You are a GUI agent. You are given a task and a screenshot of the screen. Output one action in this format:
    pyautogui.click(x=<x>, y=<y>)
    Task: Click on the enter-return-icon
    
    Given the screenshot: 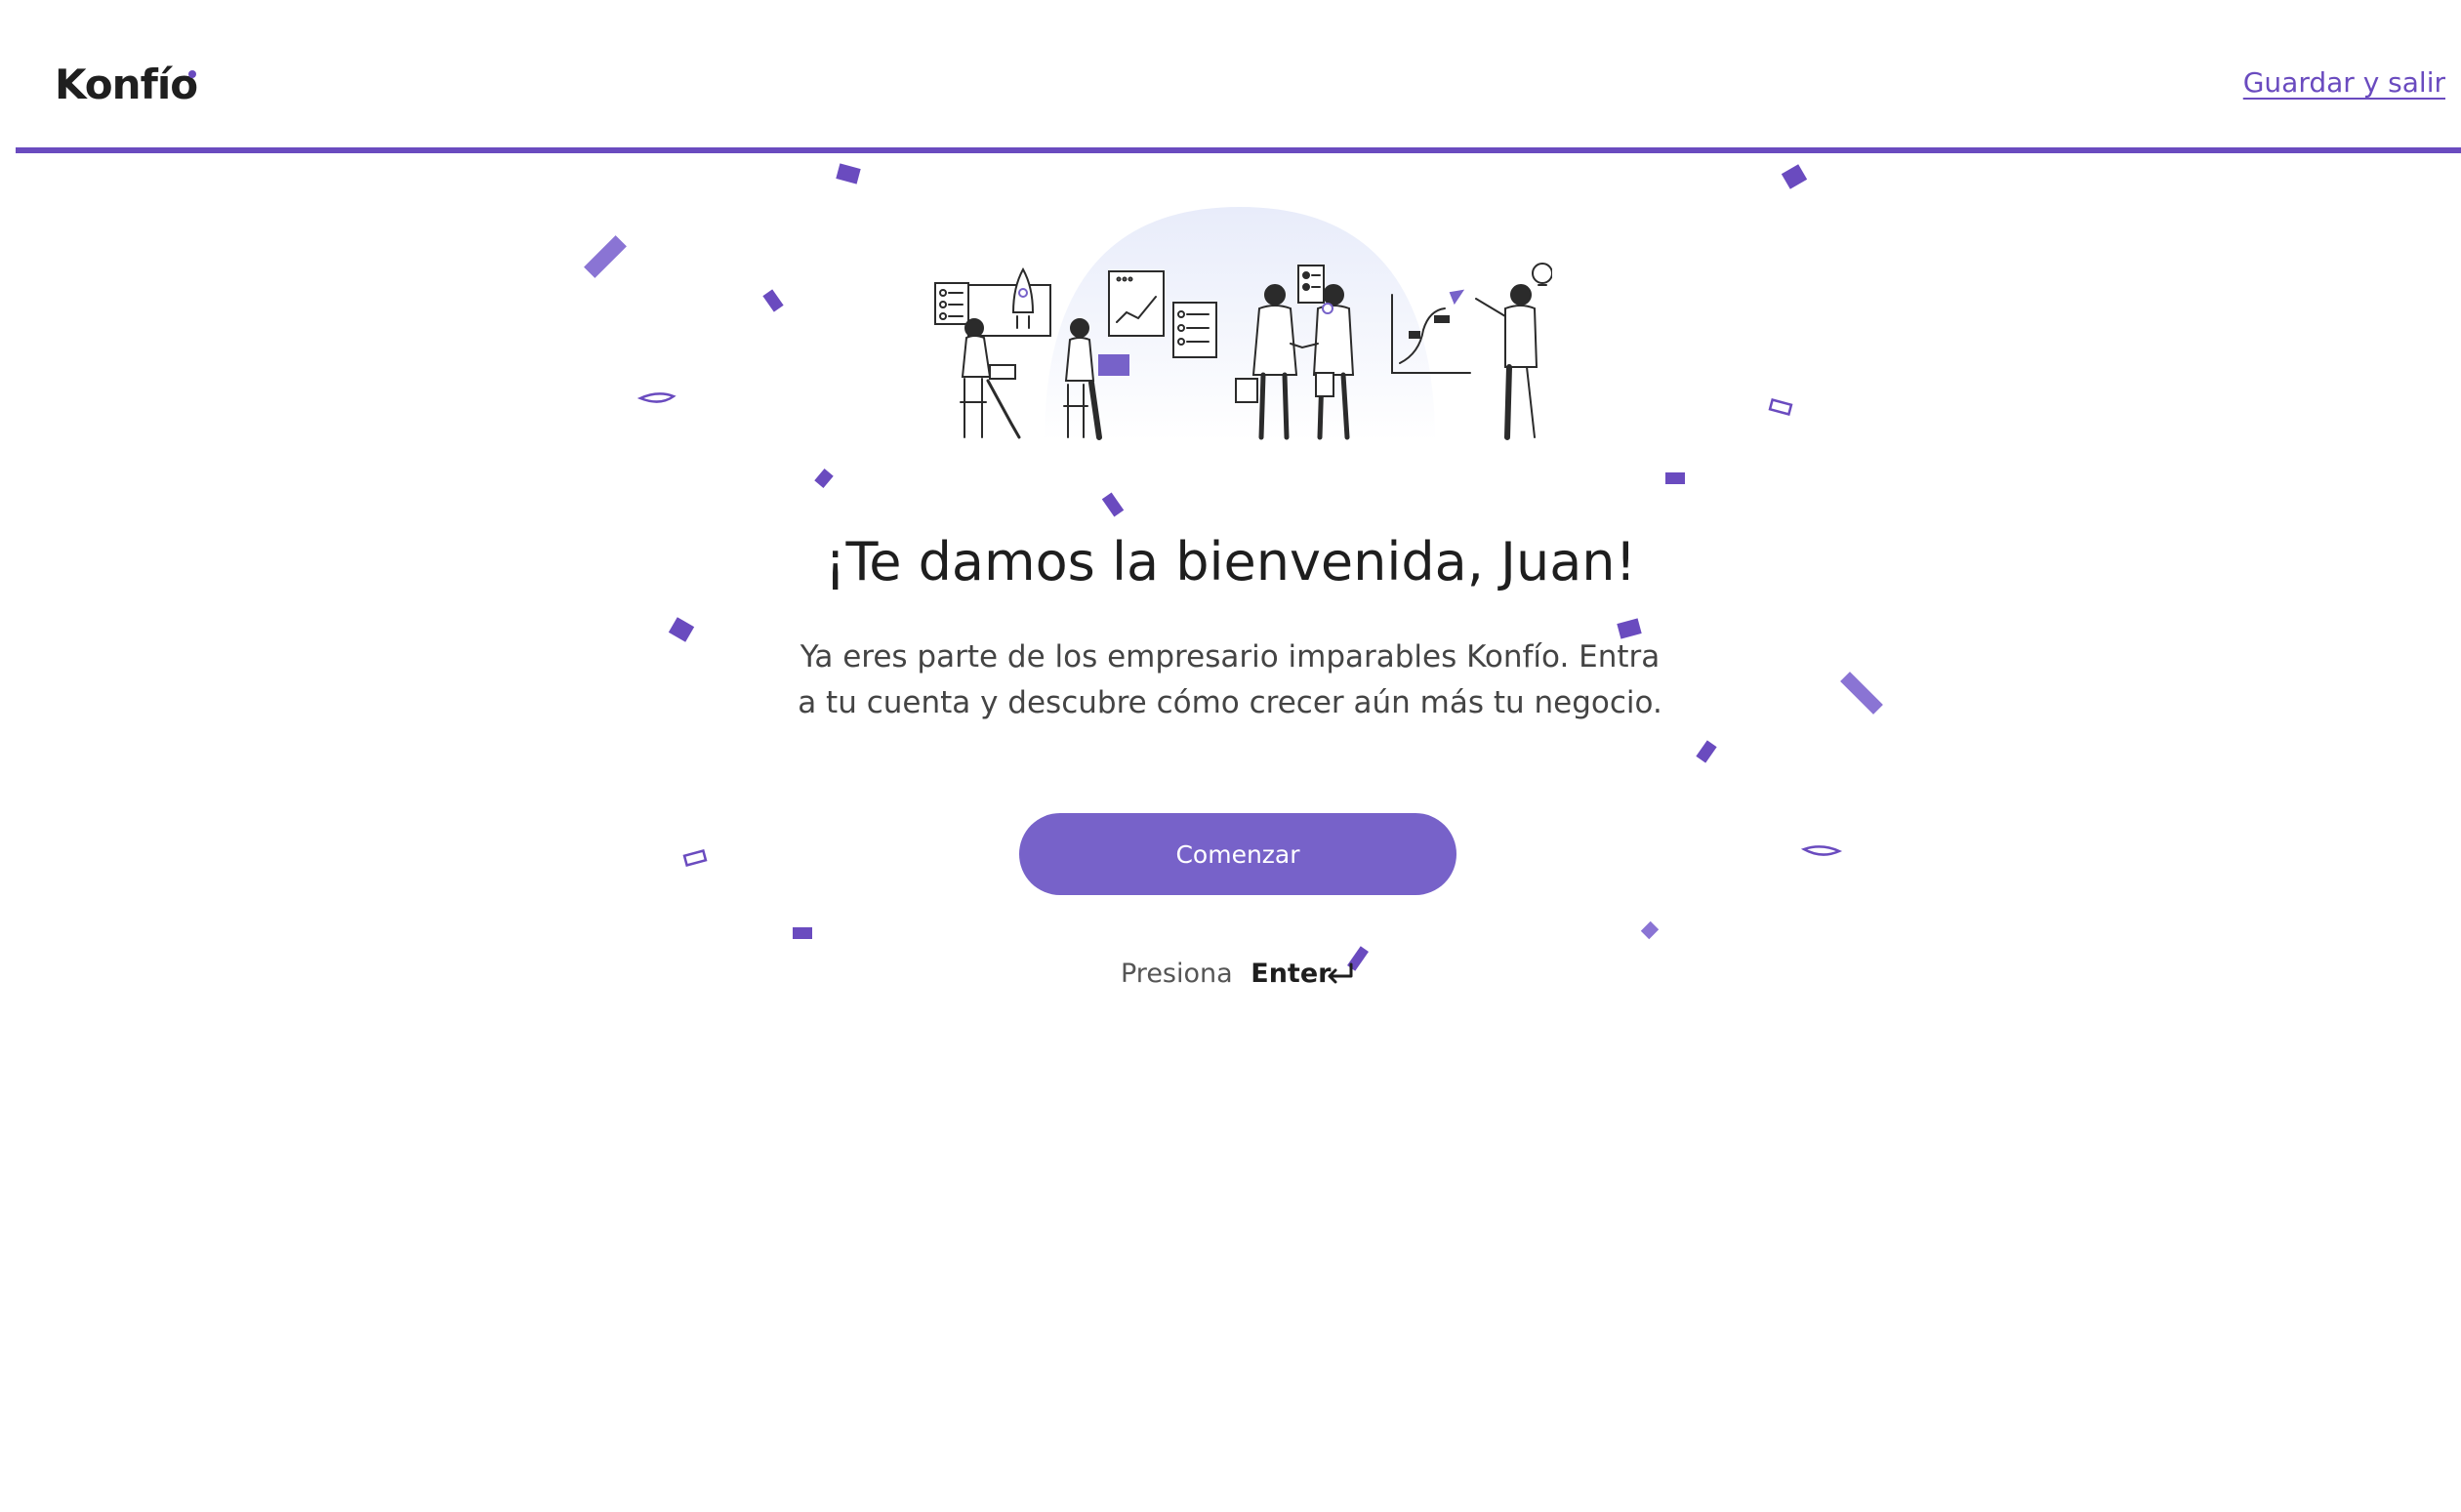 What is the action you would take?
    pyautogui.click(x=1341, y=973)
    